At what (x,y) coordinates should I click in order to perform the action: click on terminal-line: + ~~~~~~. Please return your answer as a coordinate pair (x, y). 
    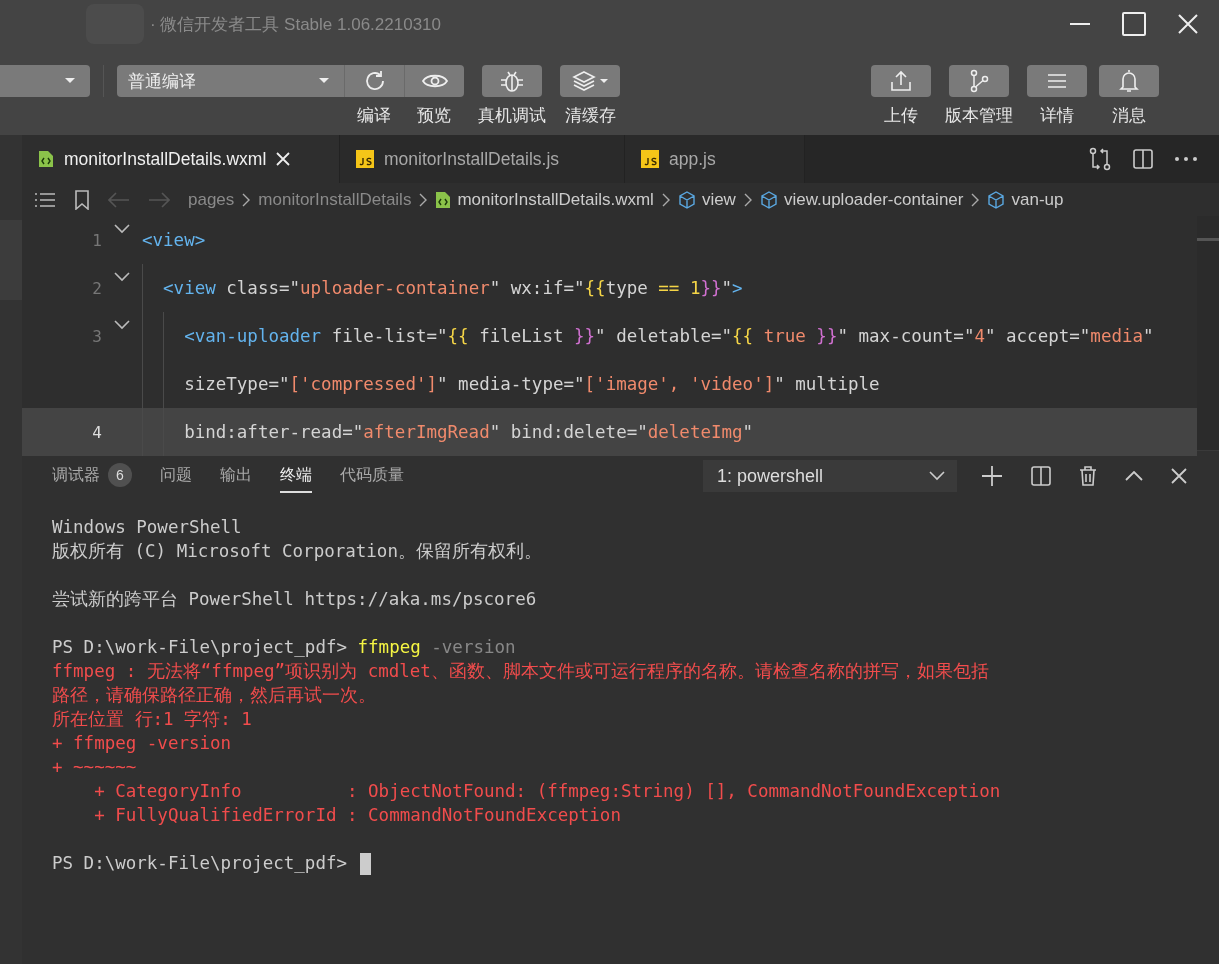
    Looking at the image, I should click on (94, 767).